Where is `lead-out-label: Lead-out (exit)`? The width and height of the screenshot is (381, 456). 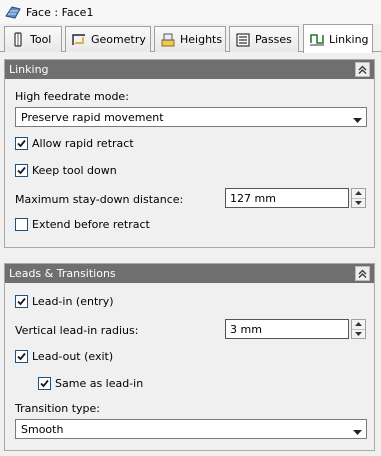 lead-out-label: Lead-out (exit) is located at coordinates (73, 356).